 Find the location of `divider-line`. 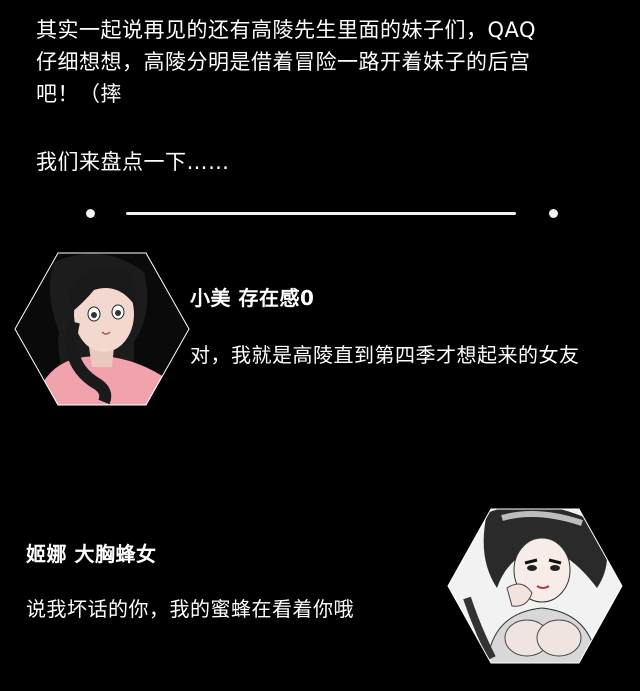

divider-line is located at coordinates (321, 213).